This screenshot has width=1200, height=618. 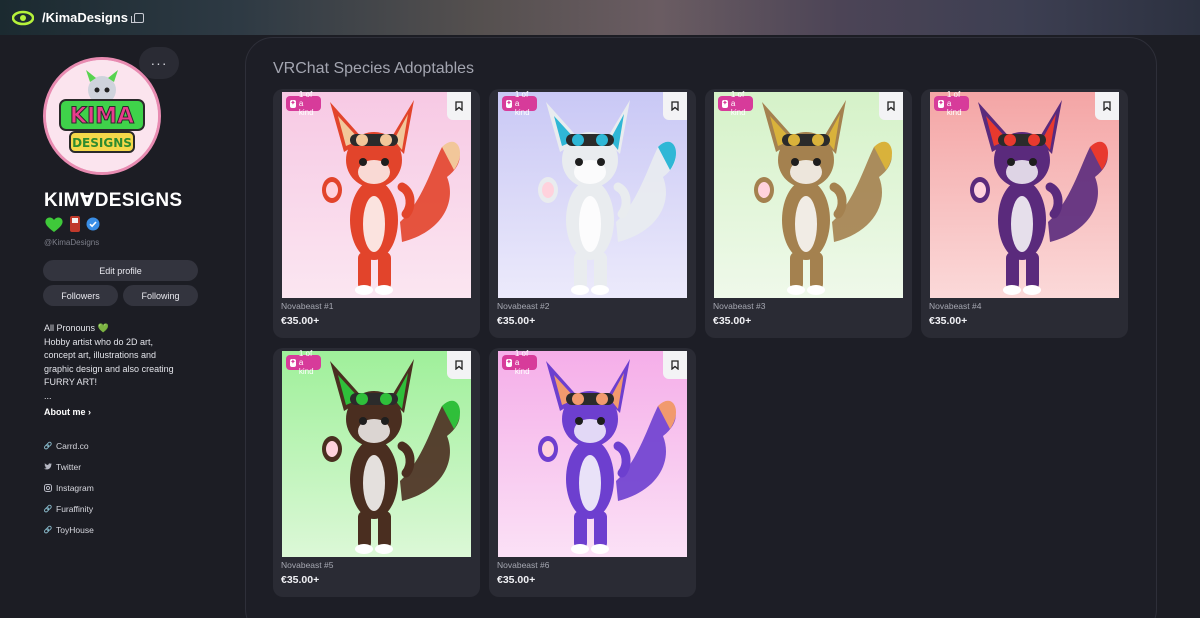 I want to click on following-button: Following, so click(x=160, y=295).